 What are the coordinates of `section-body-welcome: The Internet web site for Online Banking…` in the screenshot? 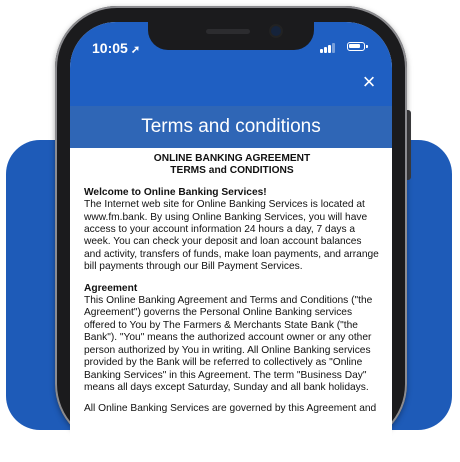 It's located at (231, 236).